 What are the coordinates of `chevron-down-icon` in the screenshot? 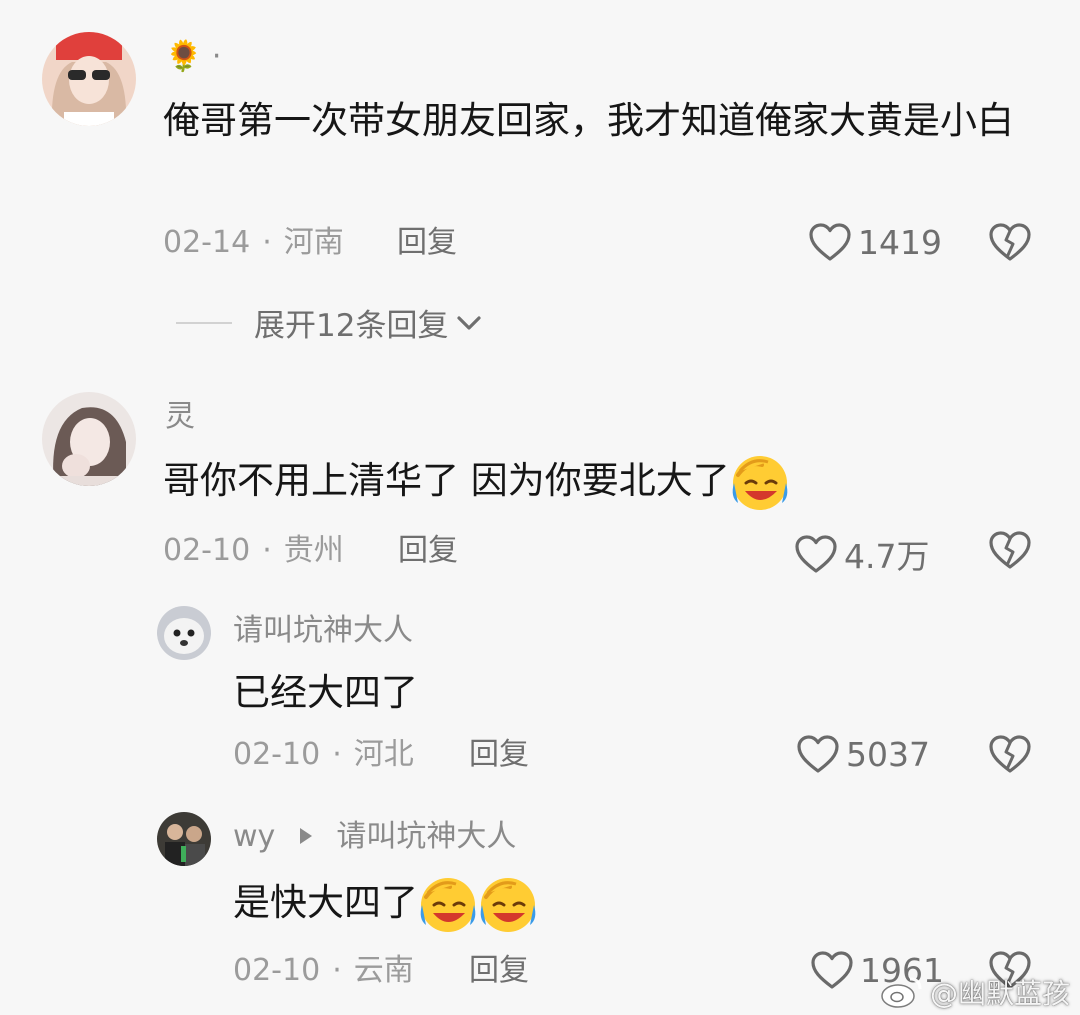 It's located at (469, 322).